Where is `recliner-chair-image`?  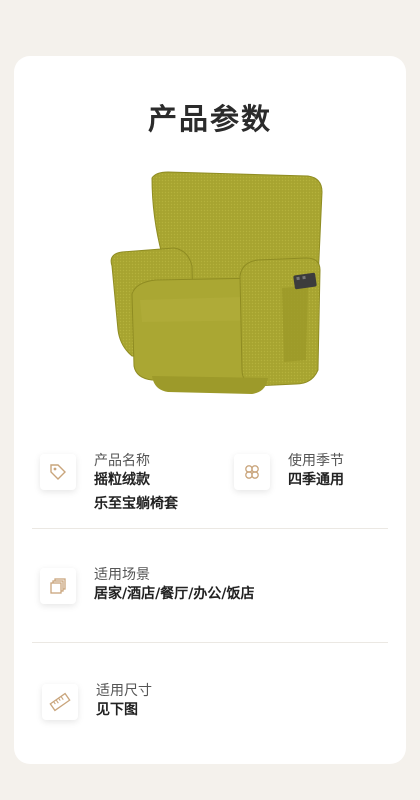 recliner-chair-image is located at coordinates (216, 282).